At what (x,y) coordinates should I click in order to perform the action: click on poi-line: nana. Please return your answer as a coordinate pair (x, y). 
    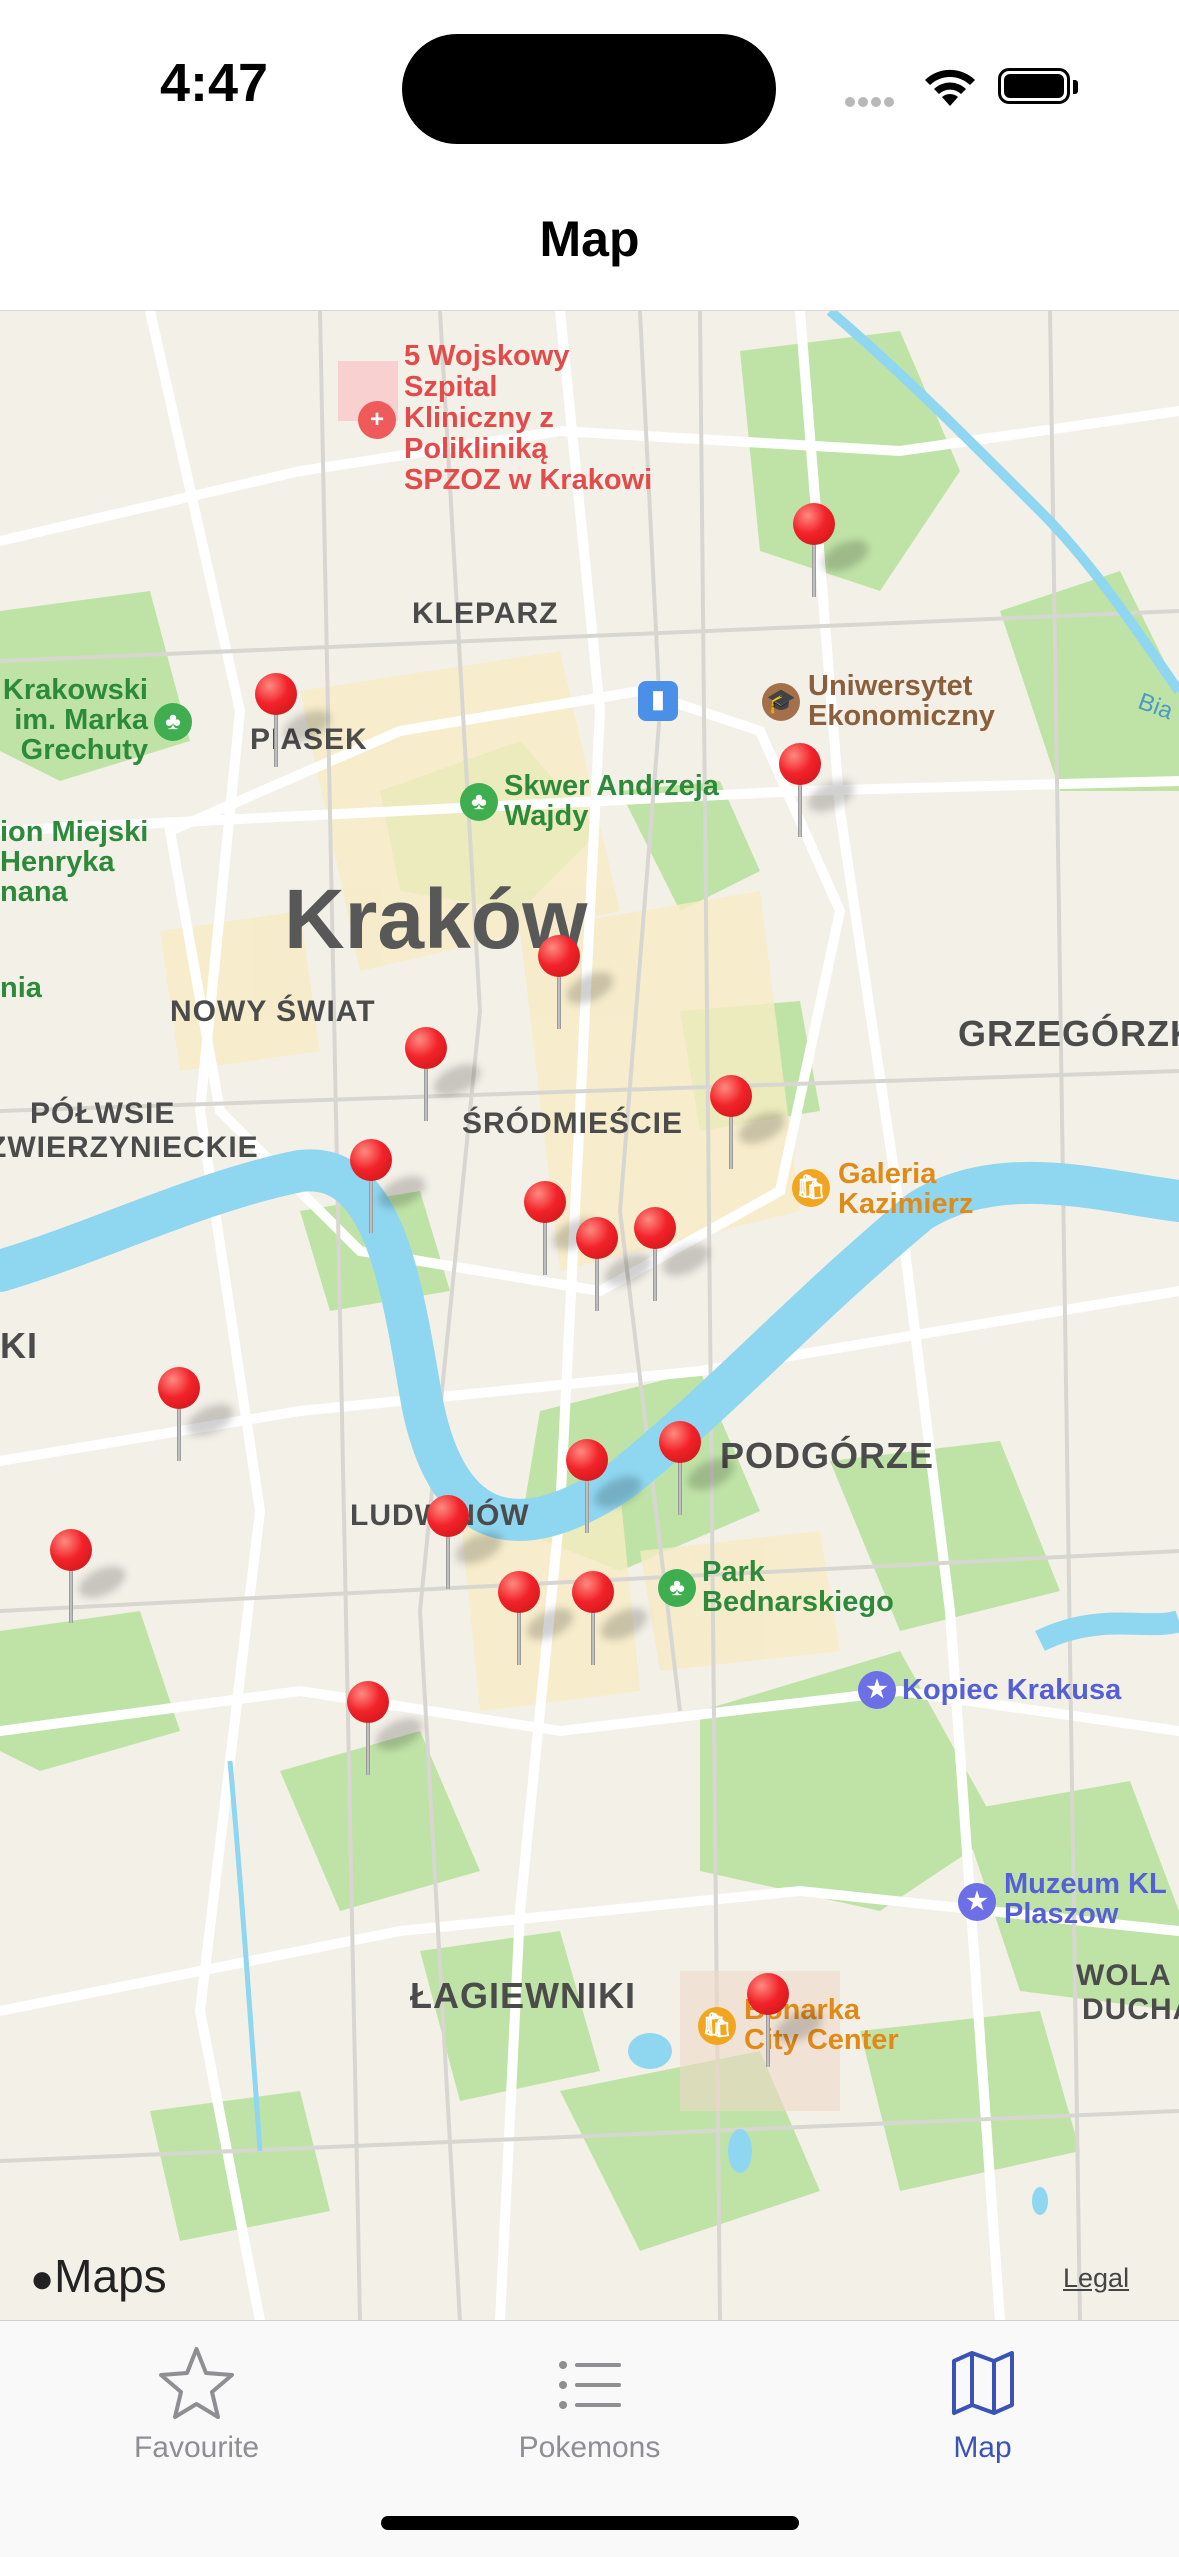
    Looking at the image, I should click on (34, 892).